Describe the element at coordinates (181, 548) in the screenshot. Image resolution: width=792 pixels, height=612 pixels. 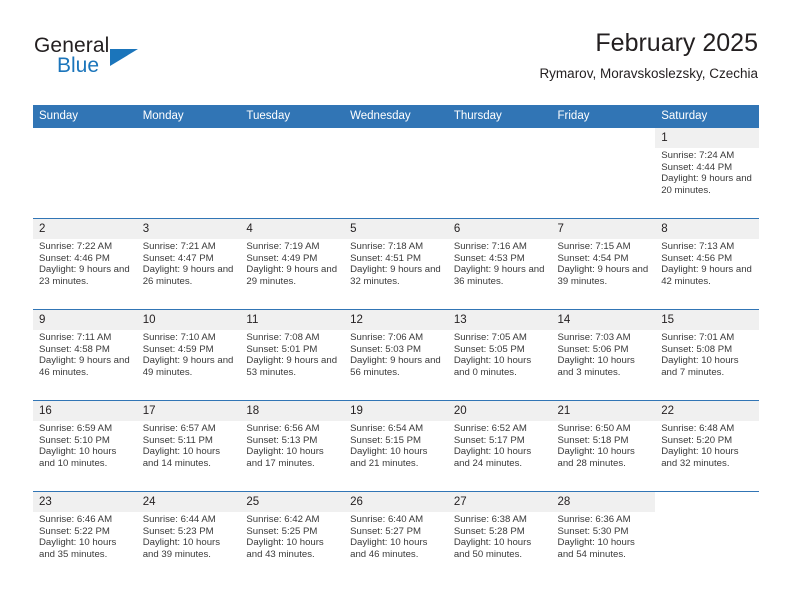
I see `daylight-text: Daylight: 10 hours and 39 minutes.` at that location.